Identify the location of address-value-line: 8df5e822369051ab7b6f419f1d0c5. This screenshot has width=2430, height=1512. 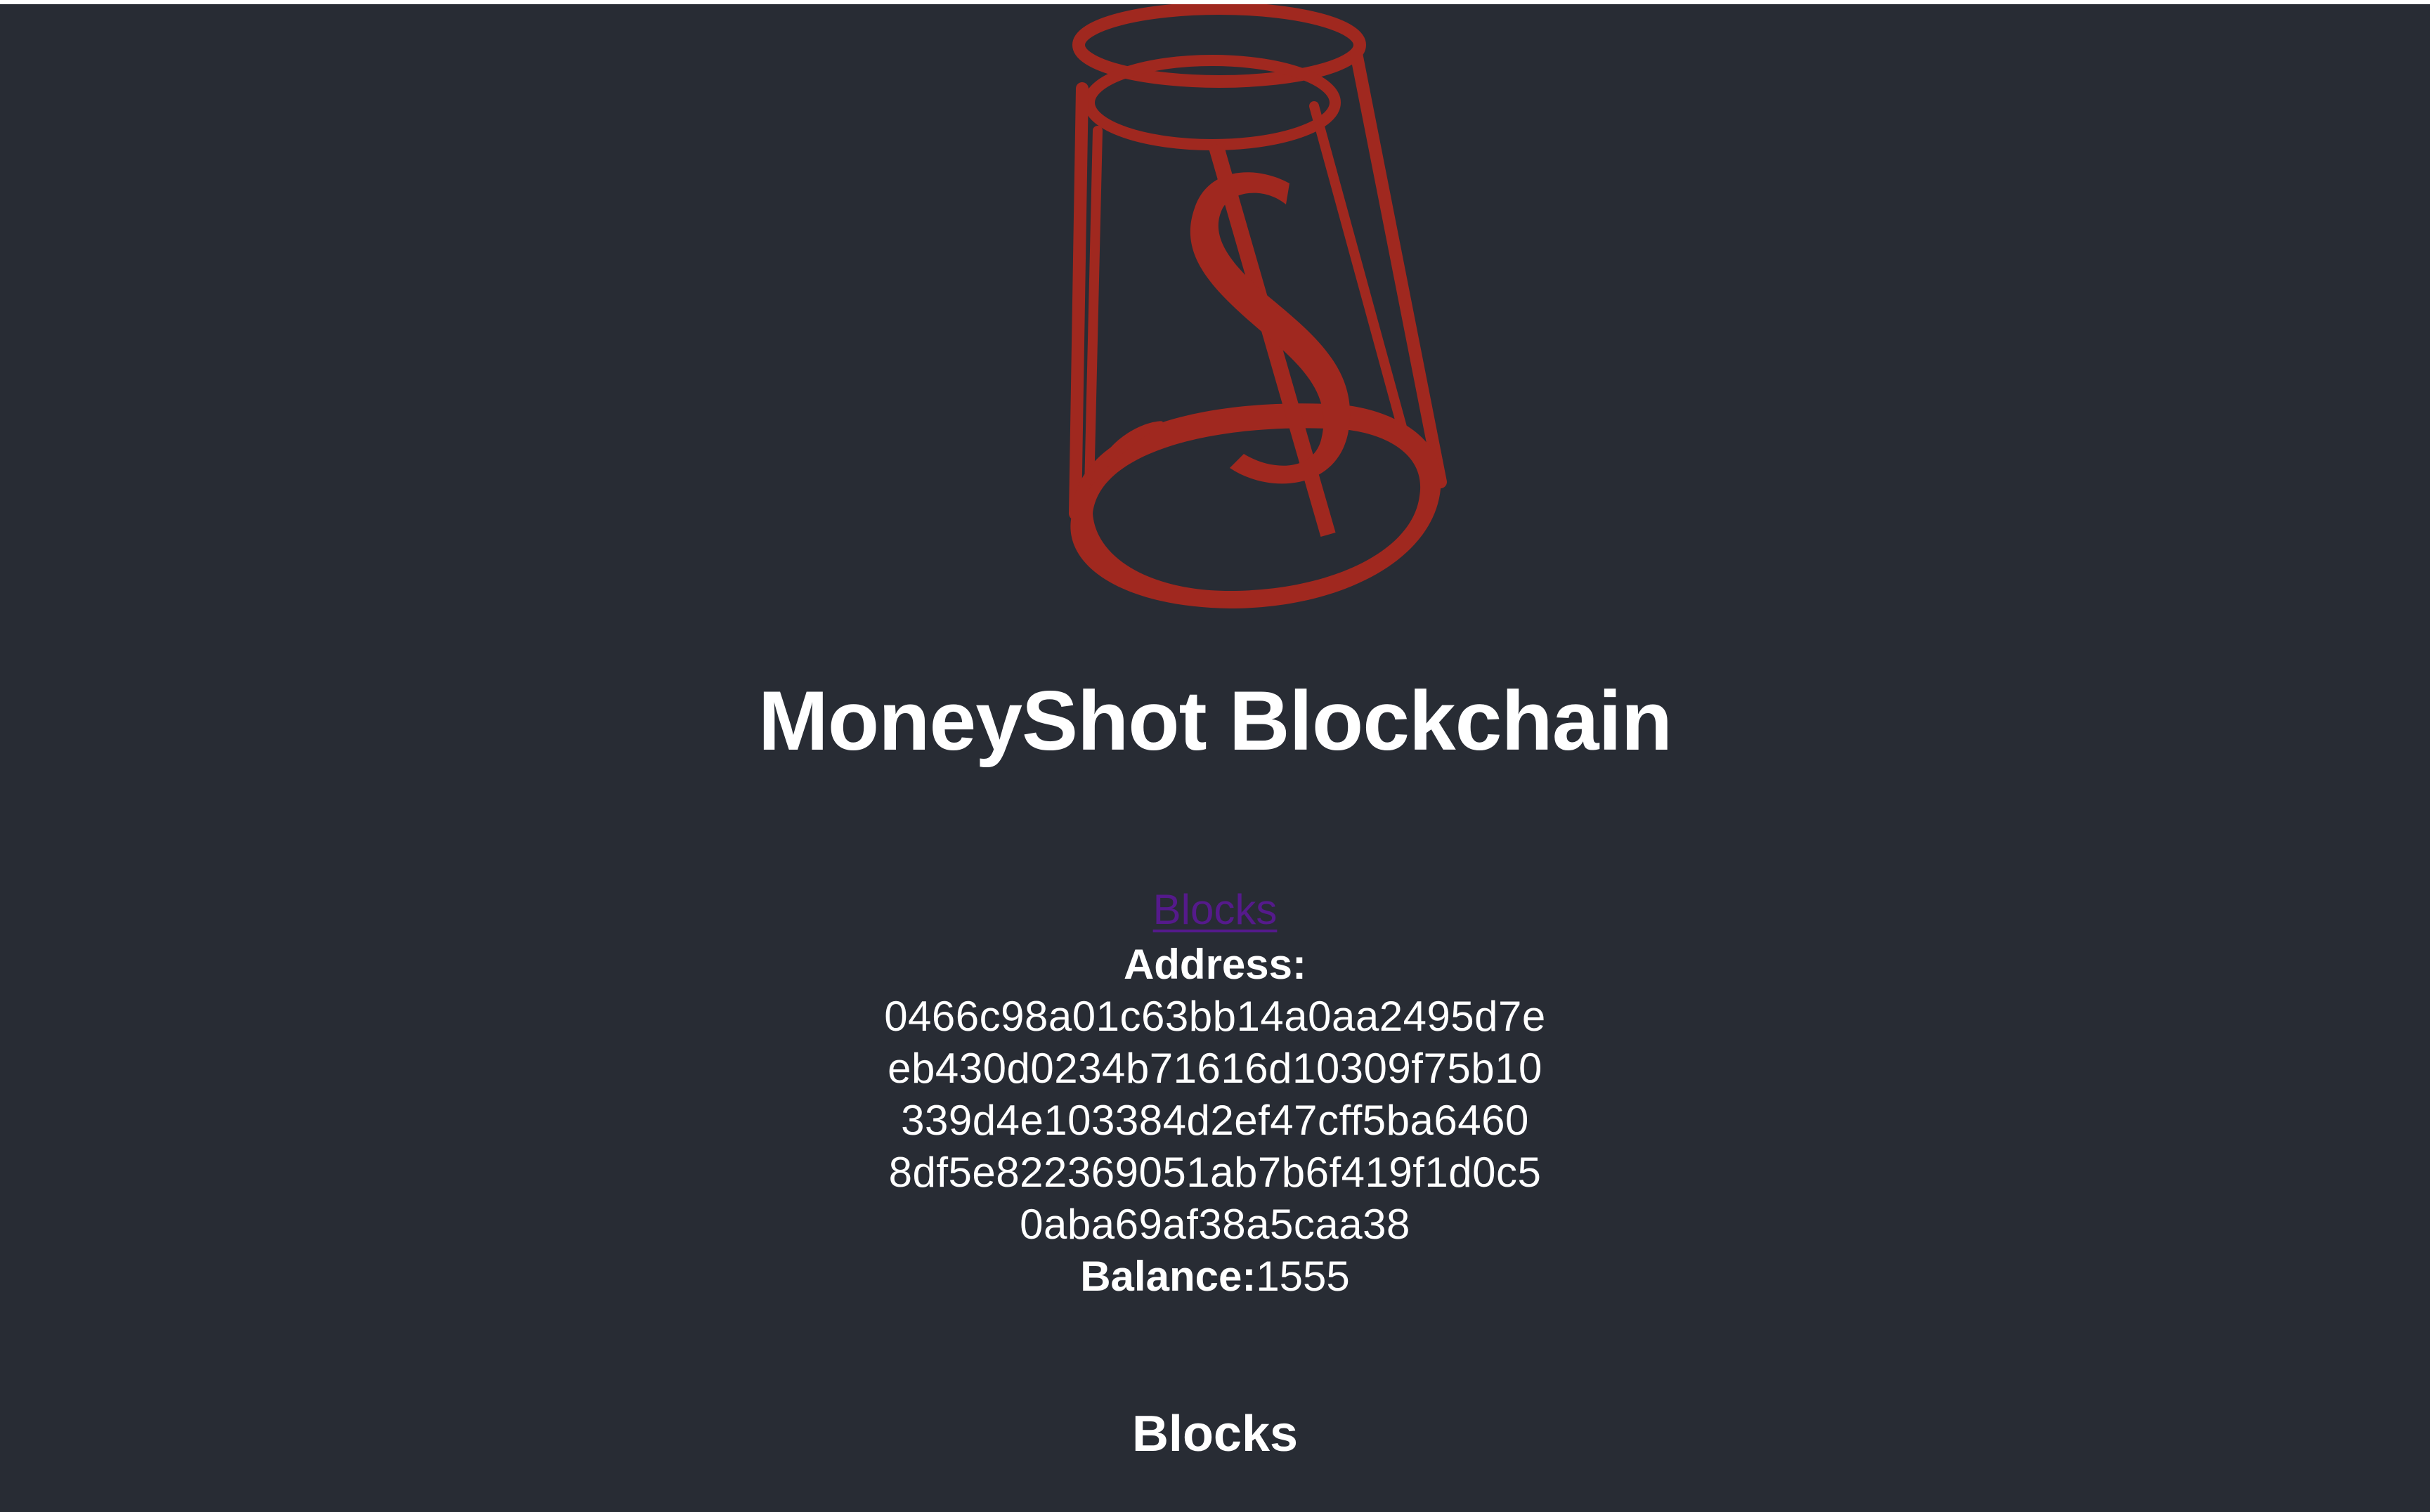
(1215, 1172).